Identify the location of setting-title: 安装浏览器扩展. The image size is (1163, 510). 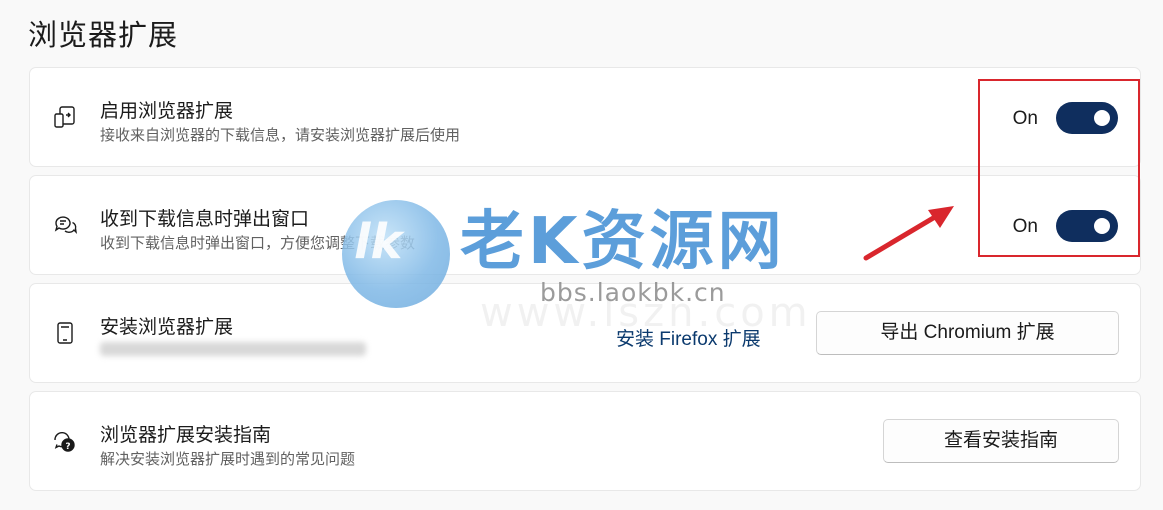
(167, 327).